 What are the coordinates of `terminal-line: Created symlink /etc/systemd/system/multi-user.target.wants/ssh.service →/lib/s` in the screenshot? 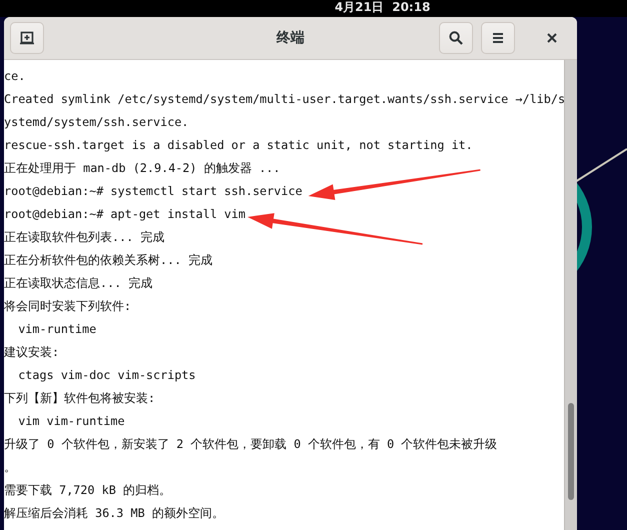 It's located at (284, 99).